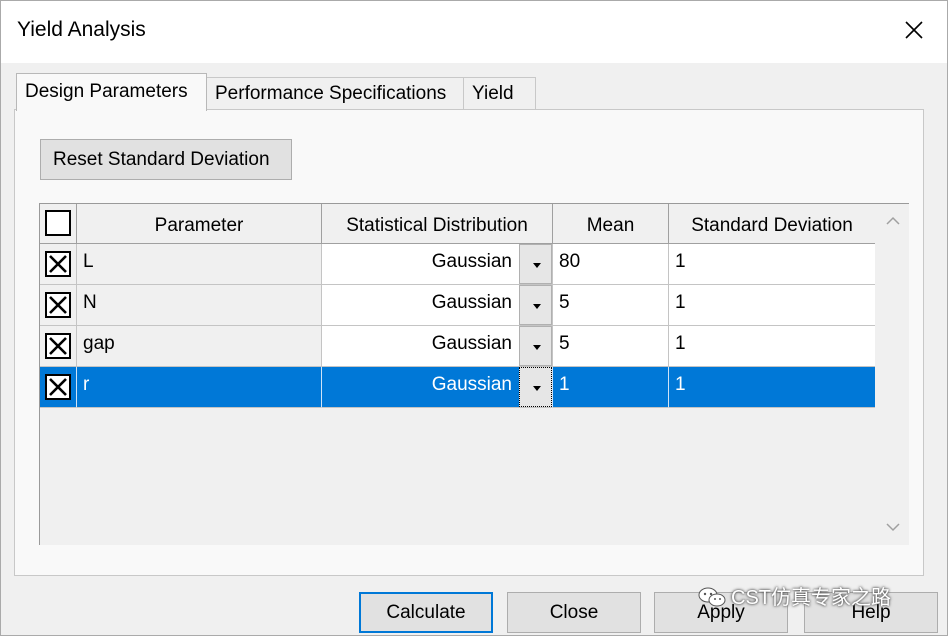 This screenshot has width=948, height=636. What do you see at coordinates (893, 221) in the screenshot?
I see `scroll-up-icon` at bounding box center [893, 221].